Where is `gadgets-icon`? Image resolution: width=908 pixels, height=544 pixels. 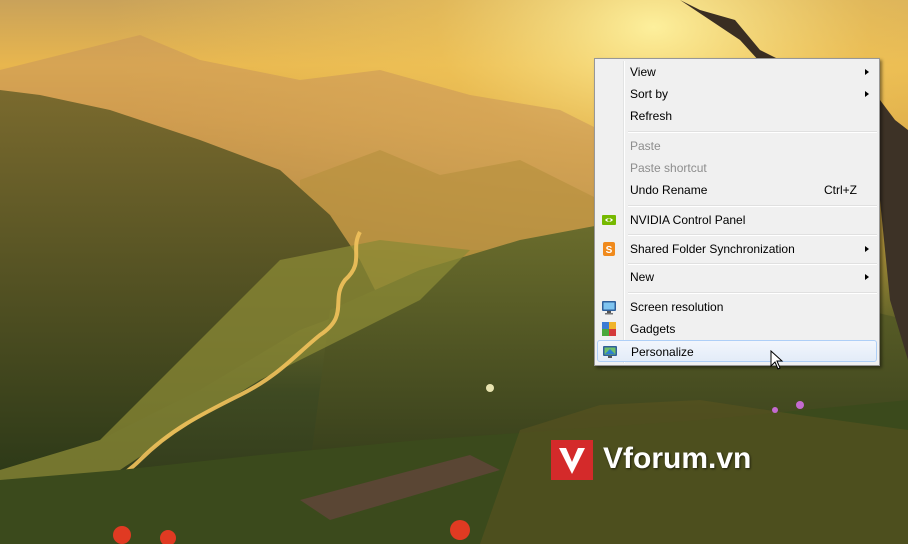
gadgets-icon is located at coordinates (609, 329).